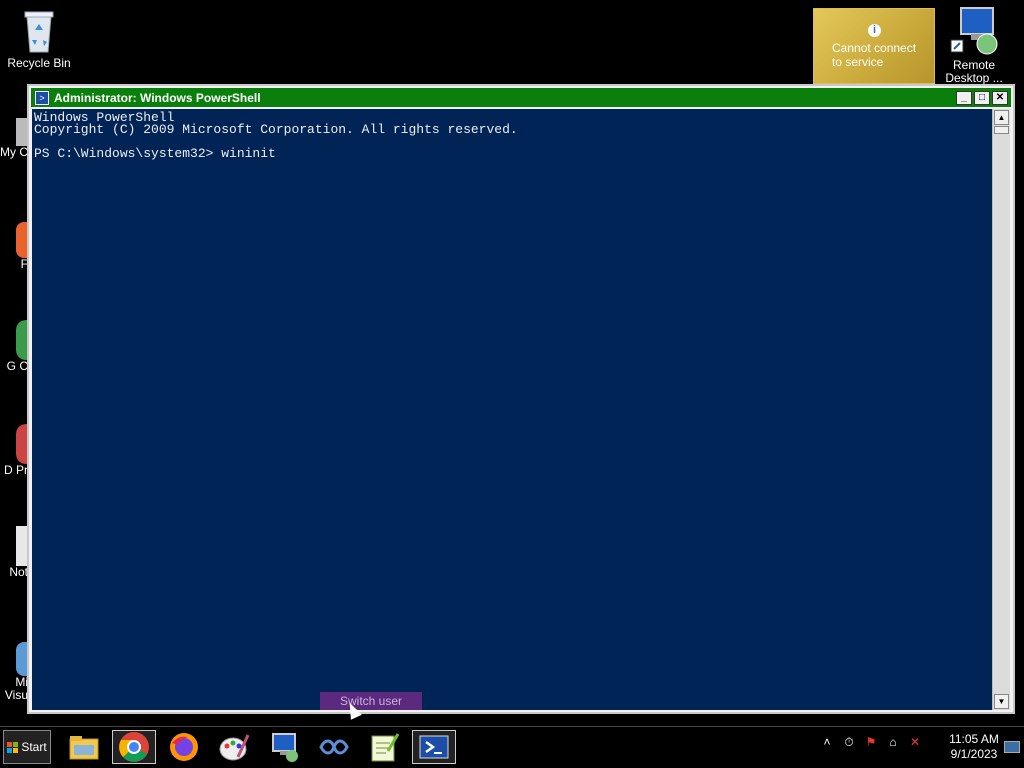 The image size is (1024, 768). I want to click on paint-icon, so click(234, 747).